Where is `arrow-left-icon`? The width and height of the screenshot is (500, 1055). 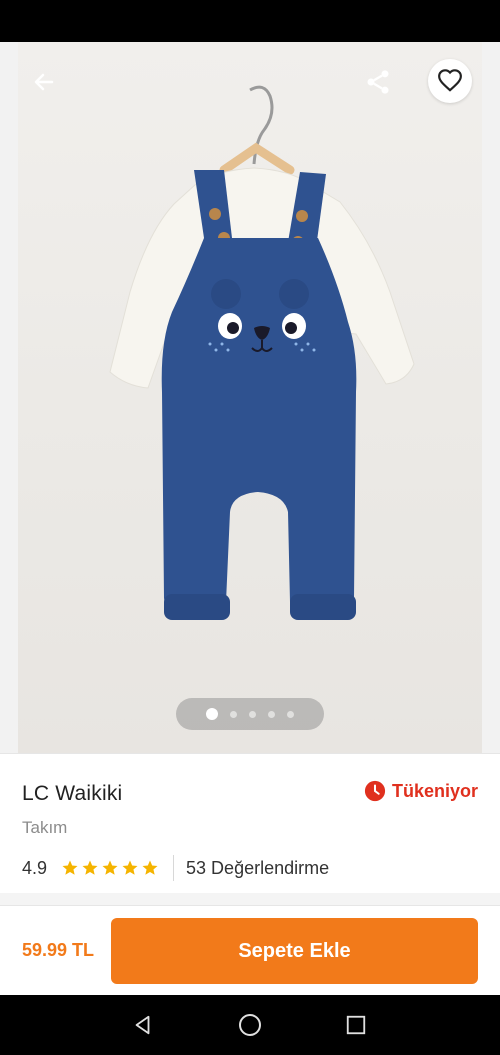 arrow-left-icon is located at coordinates (44, 82).